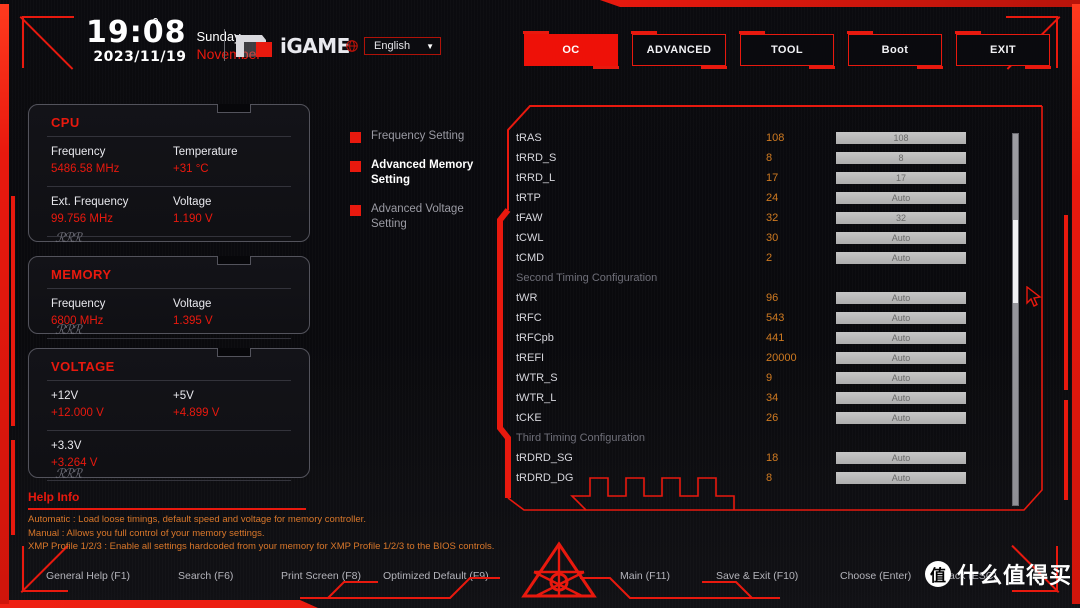 This screenshot has height=608, width=1080. What do you see at coordinates (90, 202) in the screenshot?
I see `cpu-ext-frequency-label: Ext. Frequency` at bounding box center [90, 202].